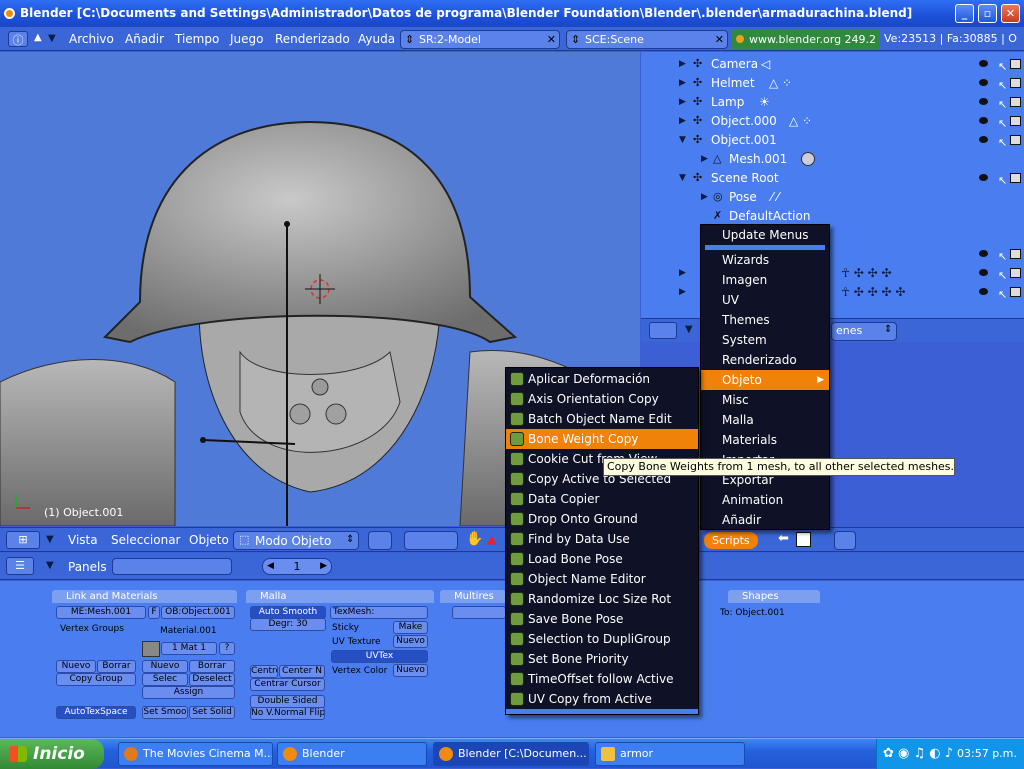  Describe the element at coordinates (832, 178) in the screenshot. I see `outliner-row: ▼ ✣ Scene Root ↖` at that location.